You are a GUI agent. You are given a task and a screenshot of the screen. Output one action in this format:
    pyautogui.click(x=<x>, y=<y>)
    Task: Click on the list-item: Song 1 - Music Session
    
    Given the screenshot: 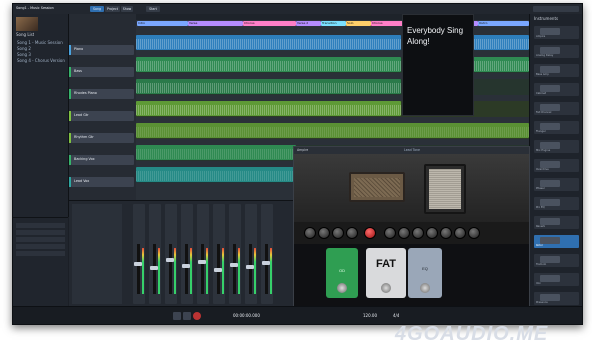 What is the action you would take?
    pyautogui.click(x=40, y=42)
    